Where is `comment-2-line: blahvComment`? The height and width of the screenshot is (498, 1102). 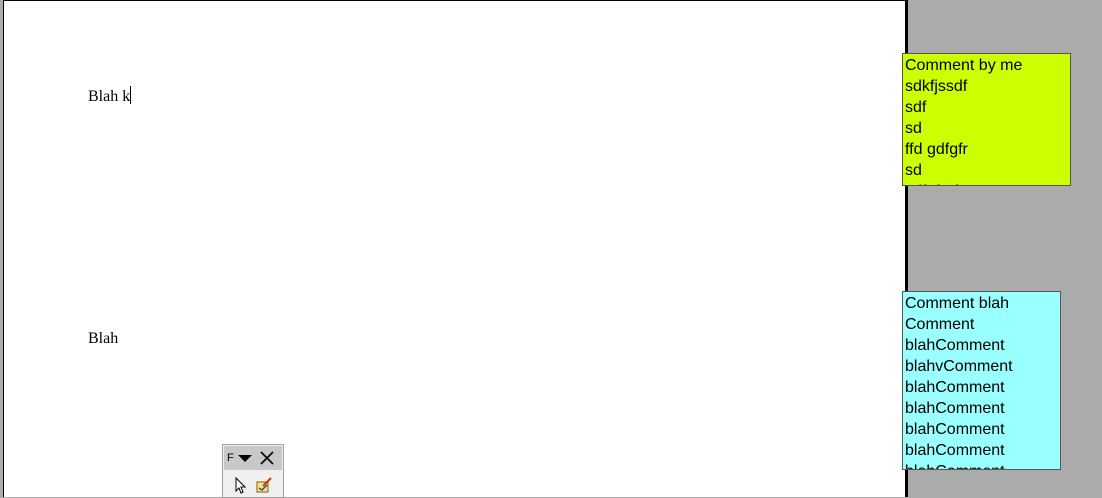
comment-2-line: blahvComment is located at coordinates (959, 366).